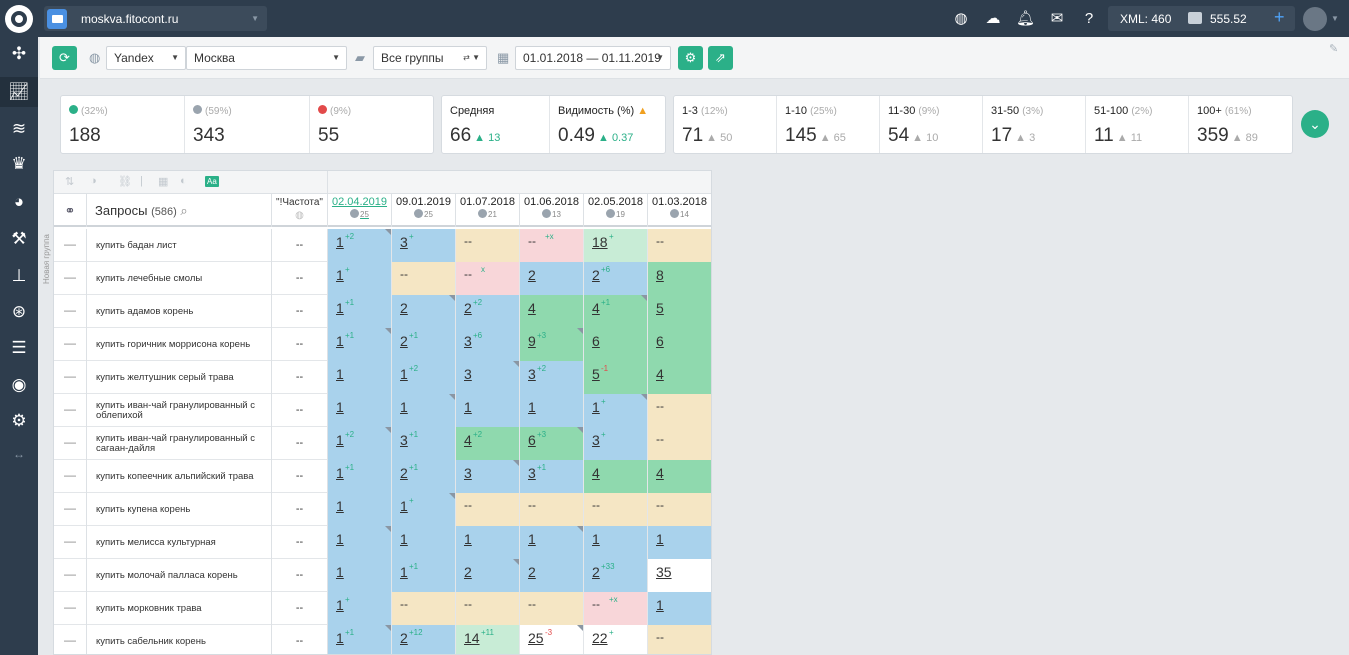  Describe the element at coordinates (600, 242) in the screenshot. I see `position-value: 18` at that location.